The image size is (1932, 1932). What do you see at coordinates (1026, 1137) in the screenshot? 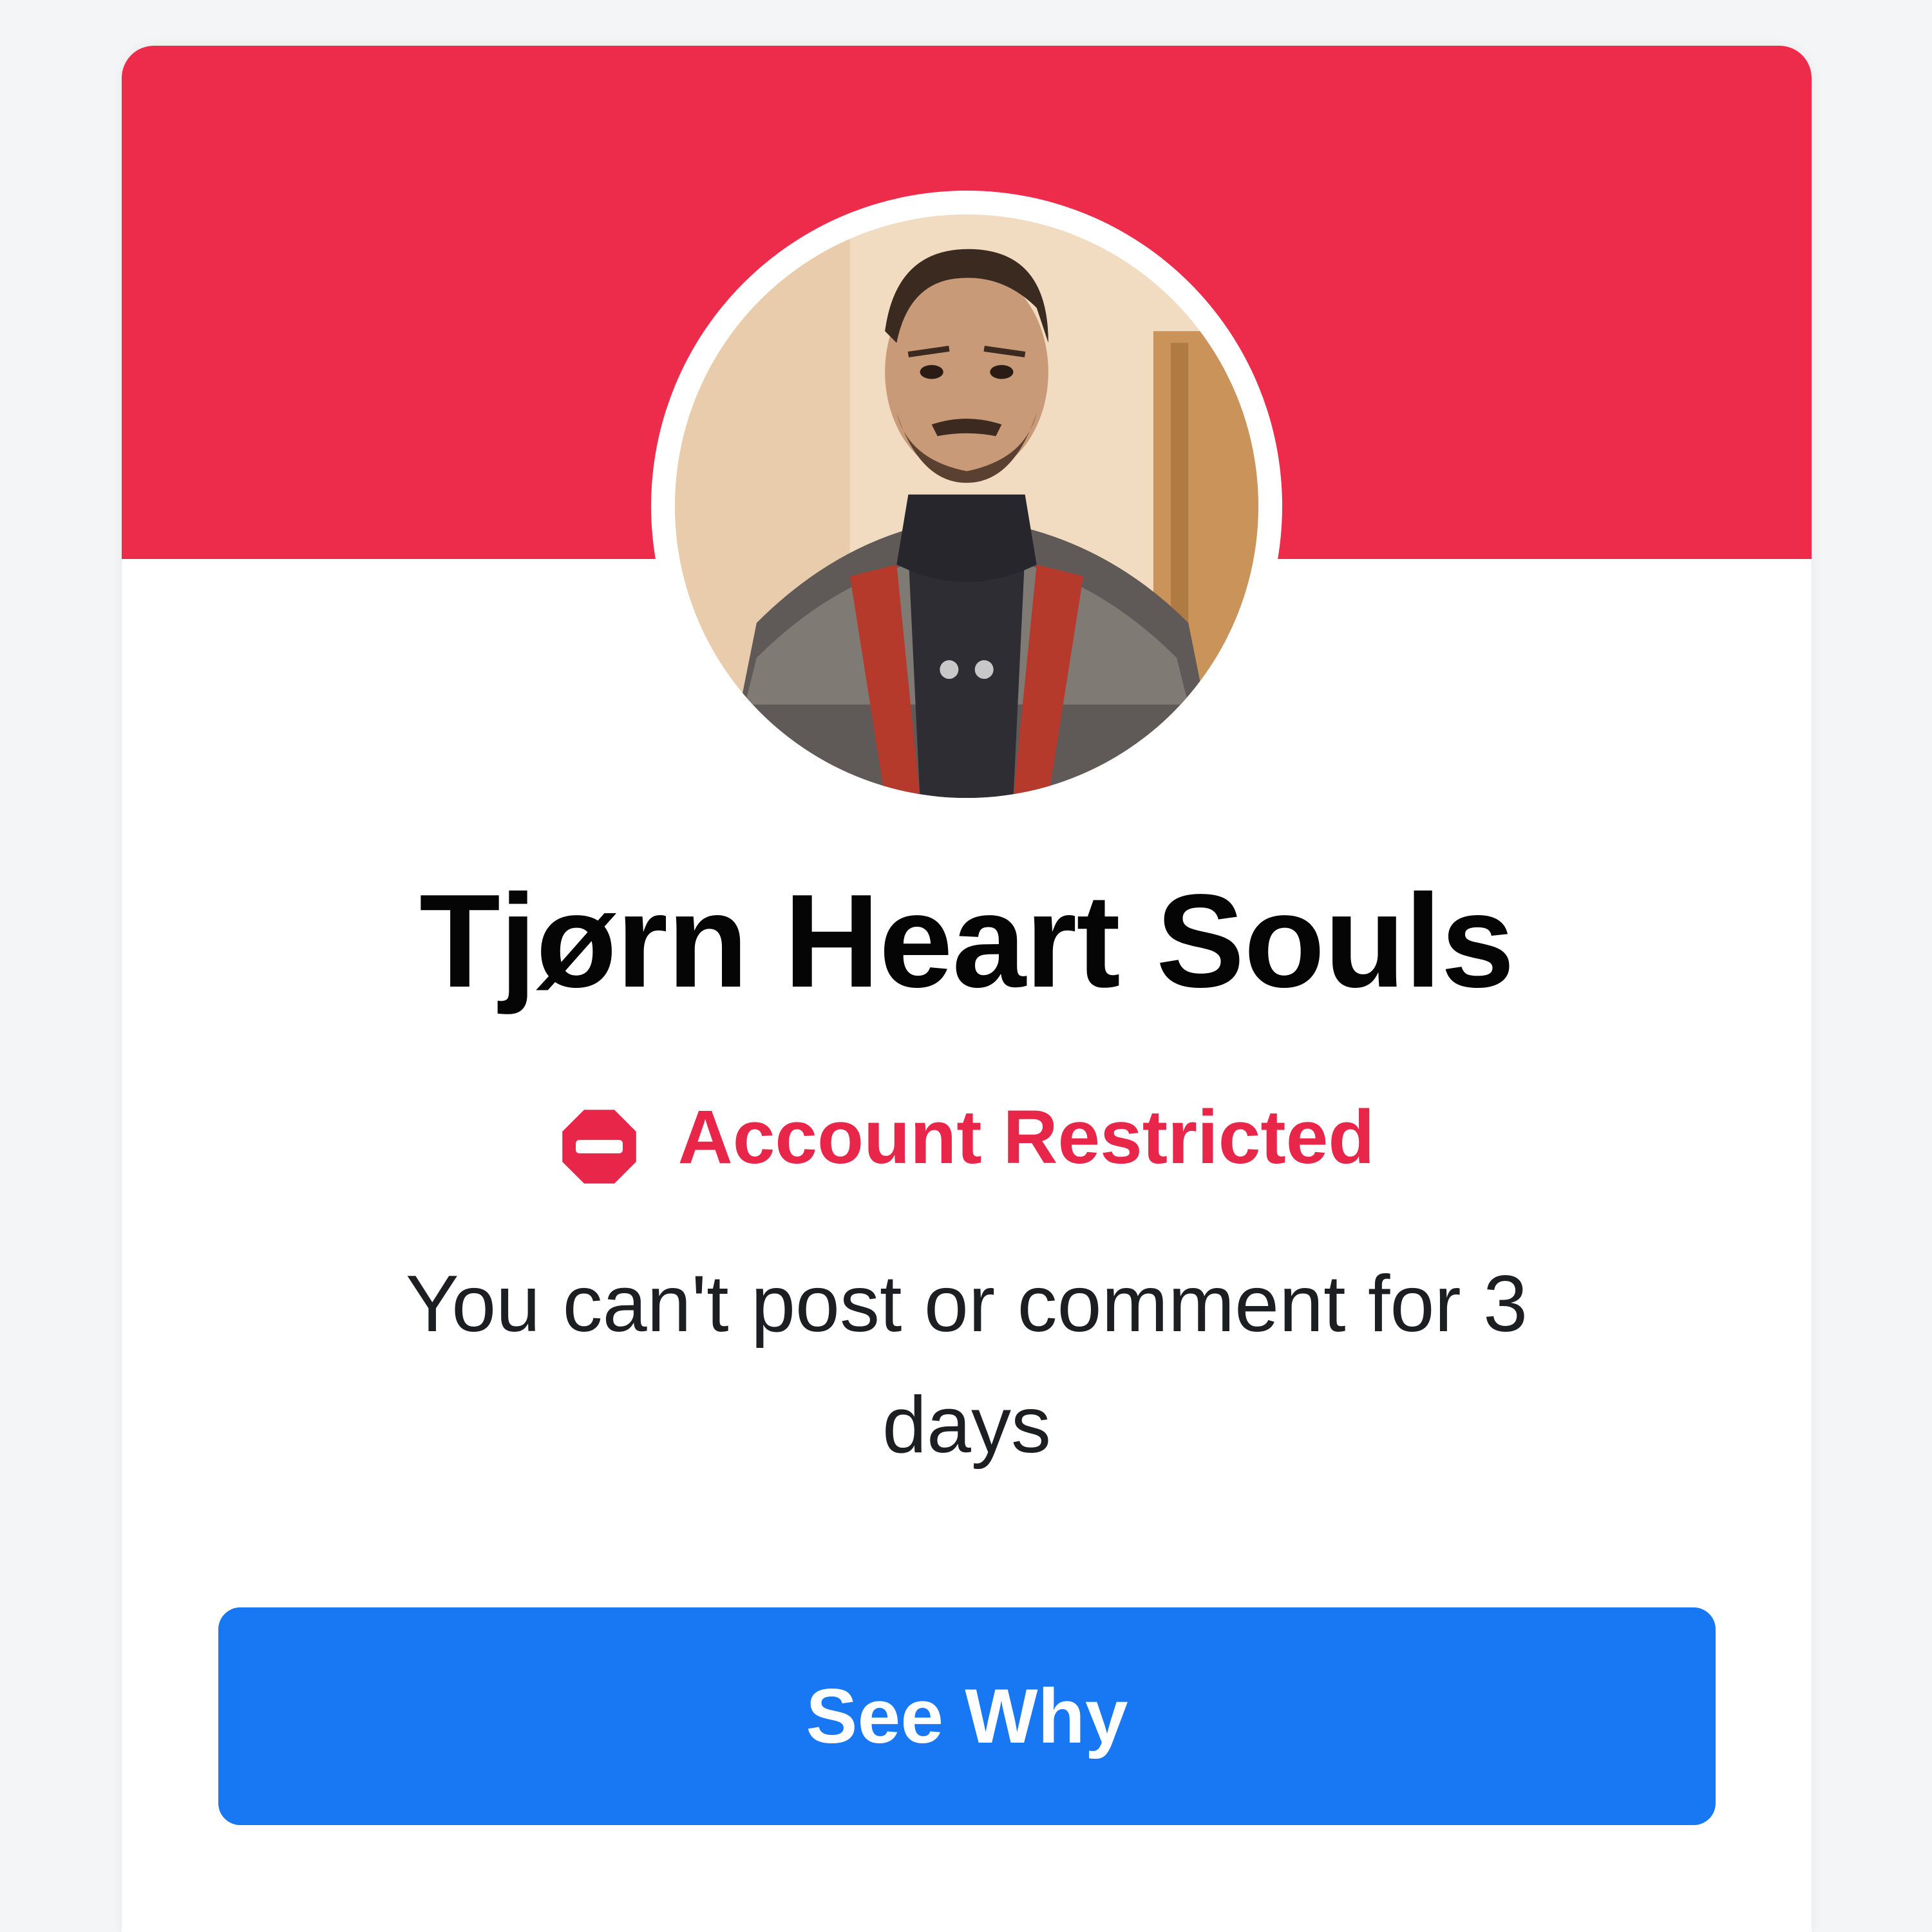
I see `status-label: Account Restricted` at bounding box center [1026, 1137].